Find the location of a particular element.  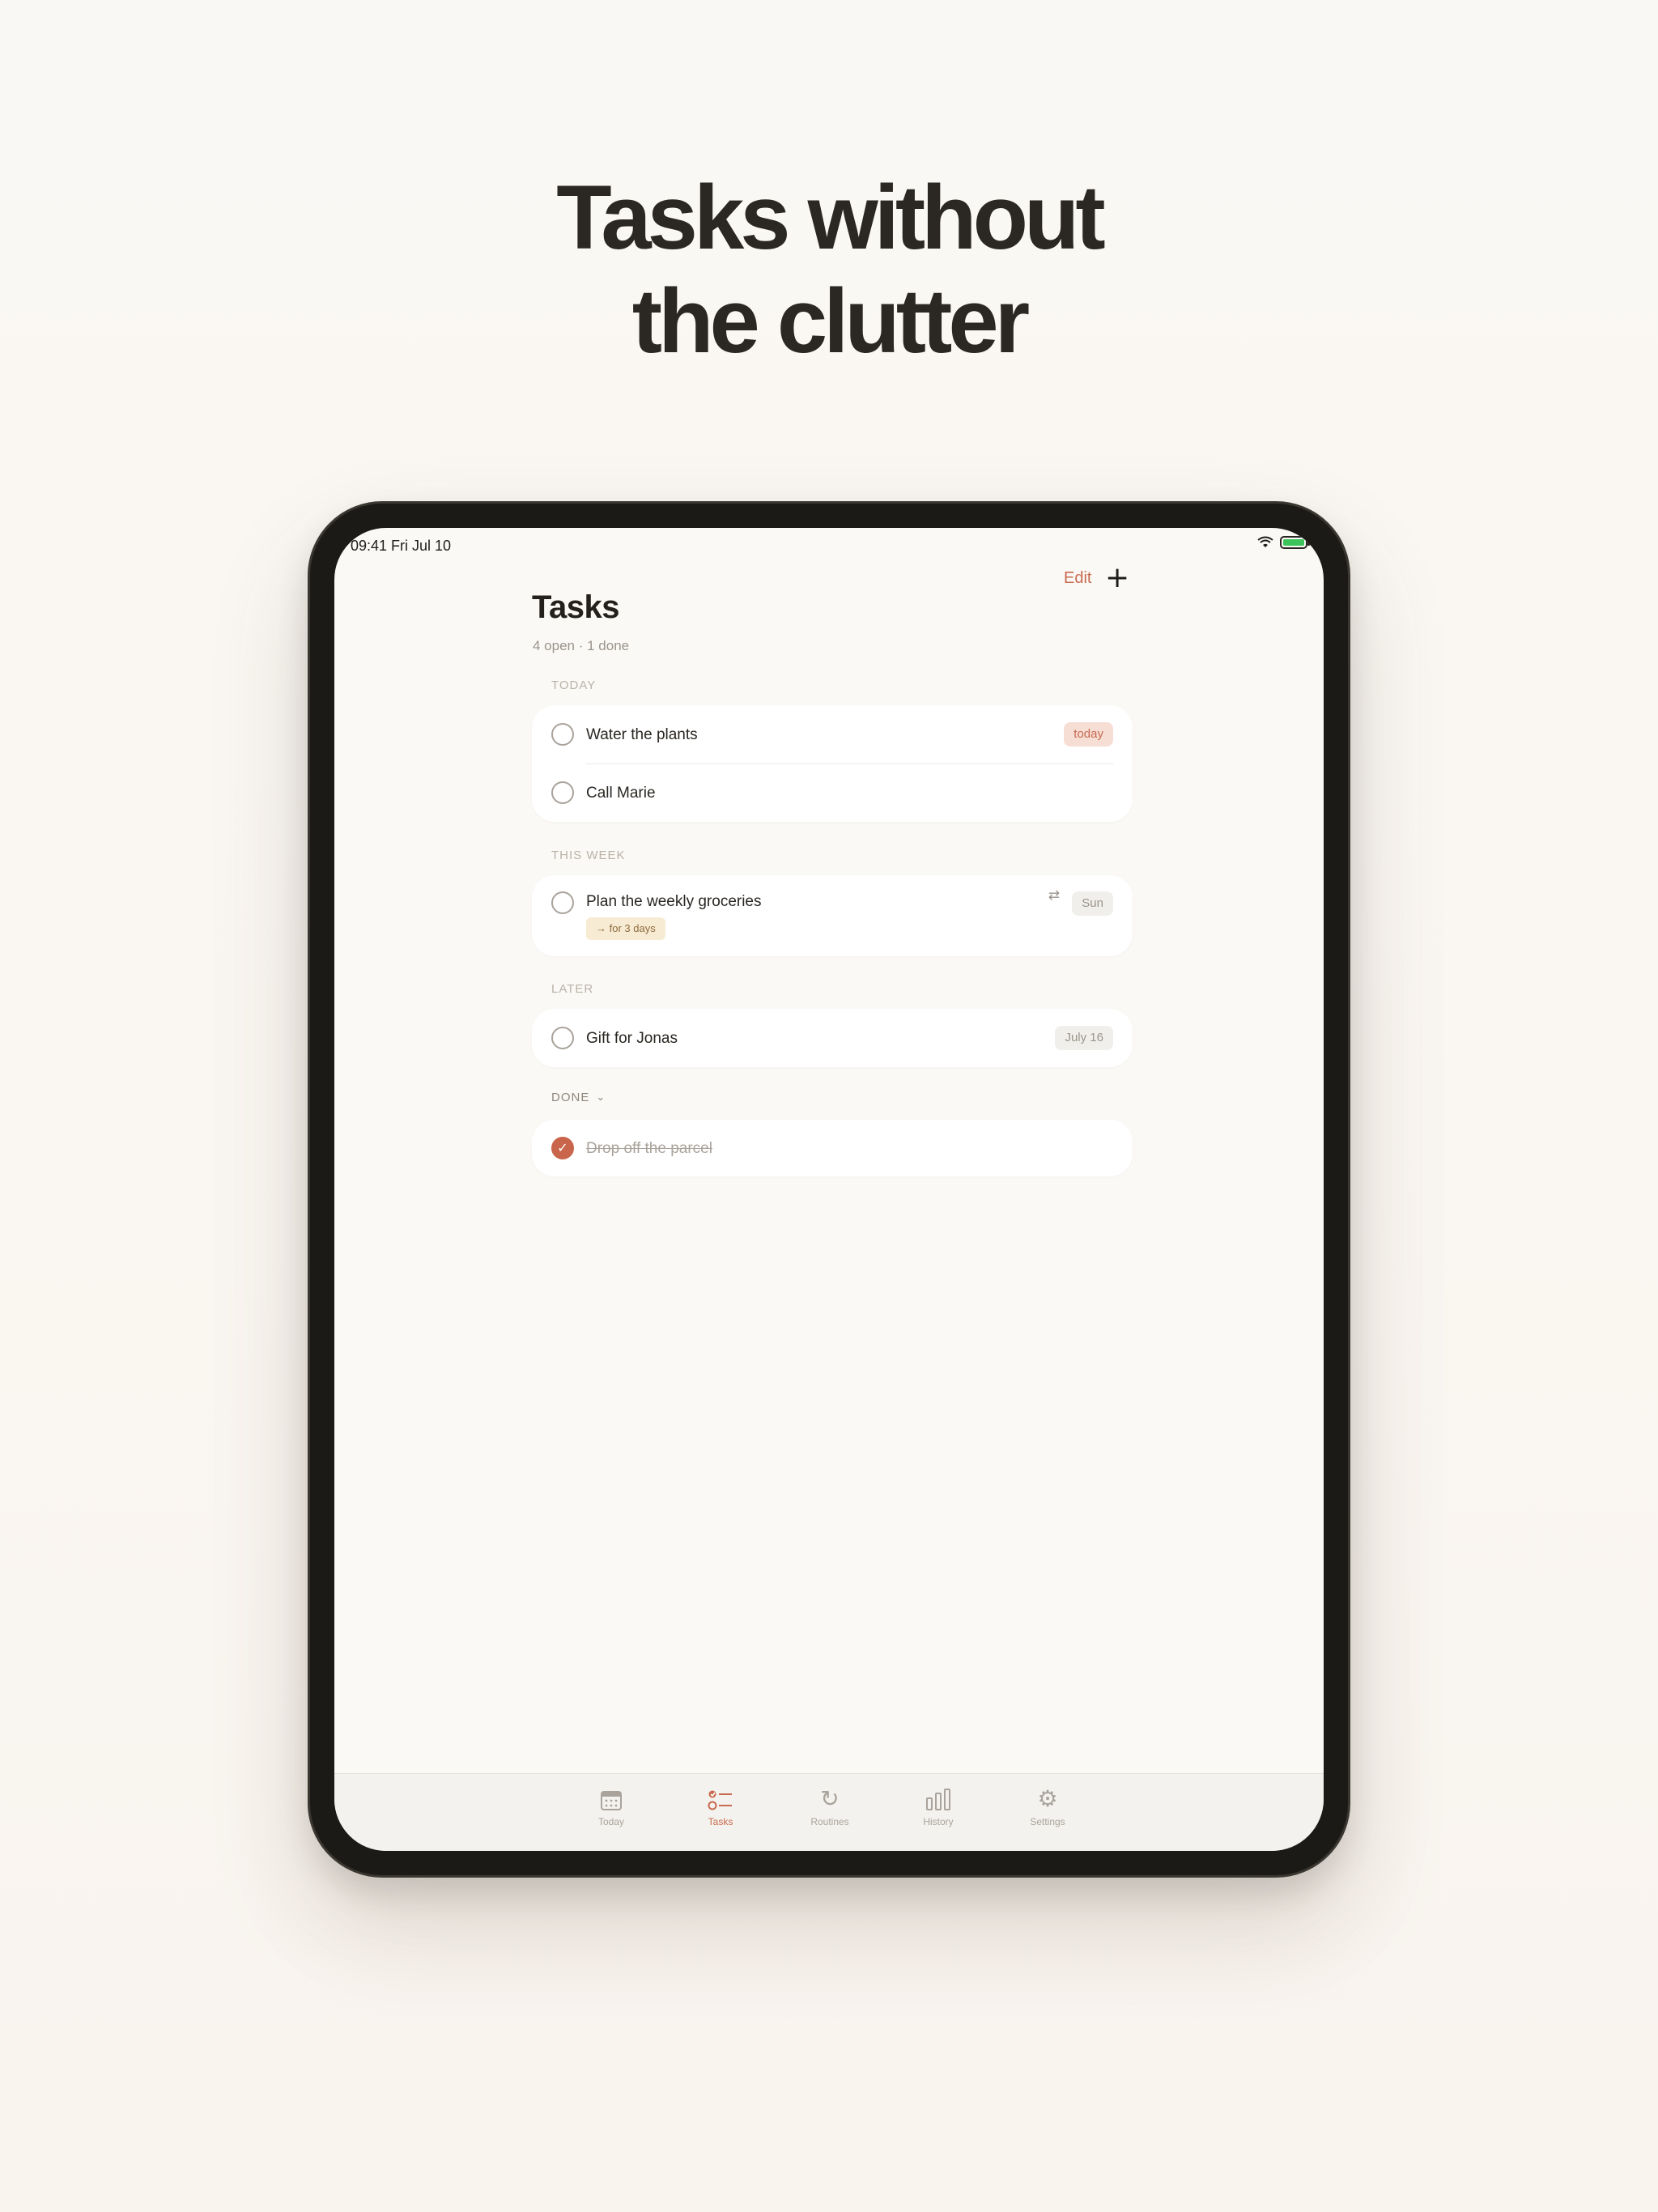

status-time: 09:41 Fri Jul 10 is located at coordinates (401, 546).